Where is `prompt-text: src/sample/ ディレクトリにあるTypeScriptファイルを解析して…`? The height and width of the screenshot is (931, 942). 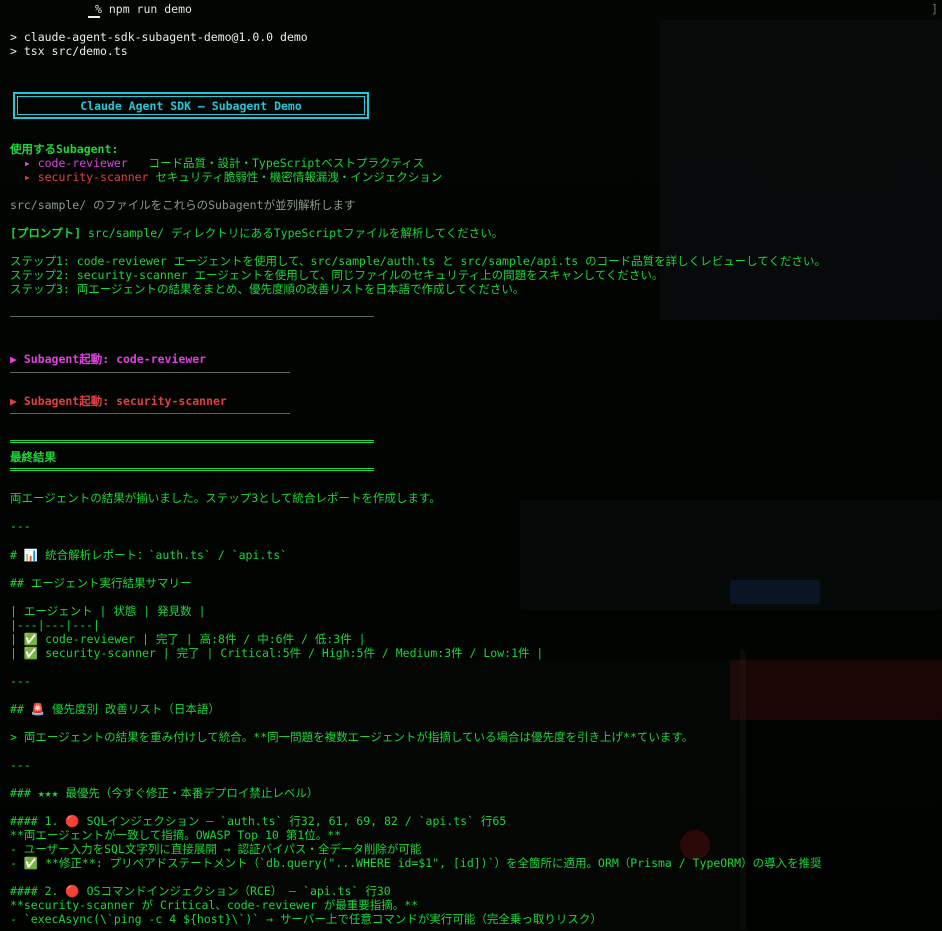
prompt-text: src/sample/ ディレクトリにあるTypeScriptファイルを解析して… is located at coordinates (292, 233).